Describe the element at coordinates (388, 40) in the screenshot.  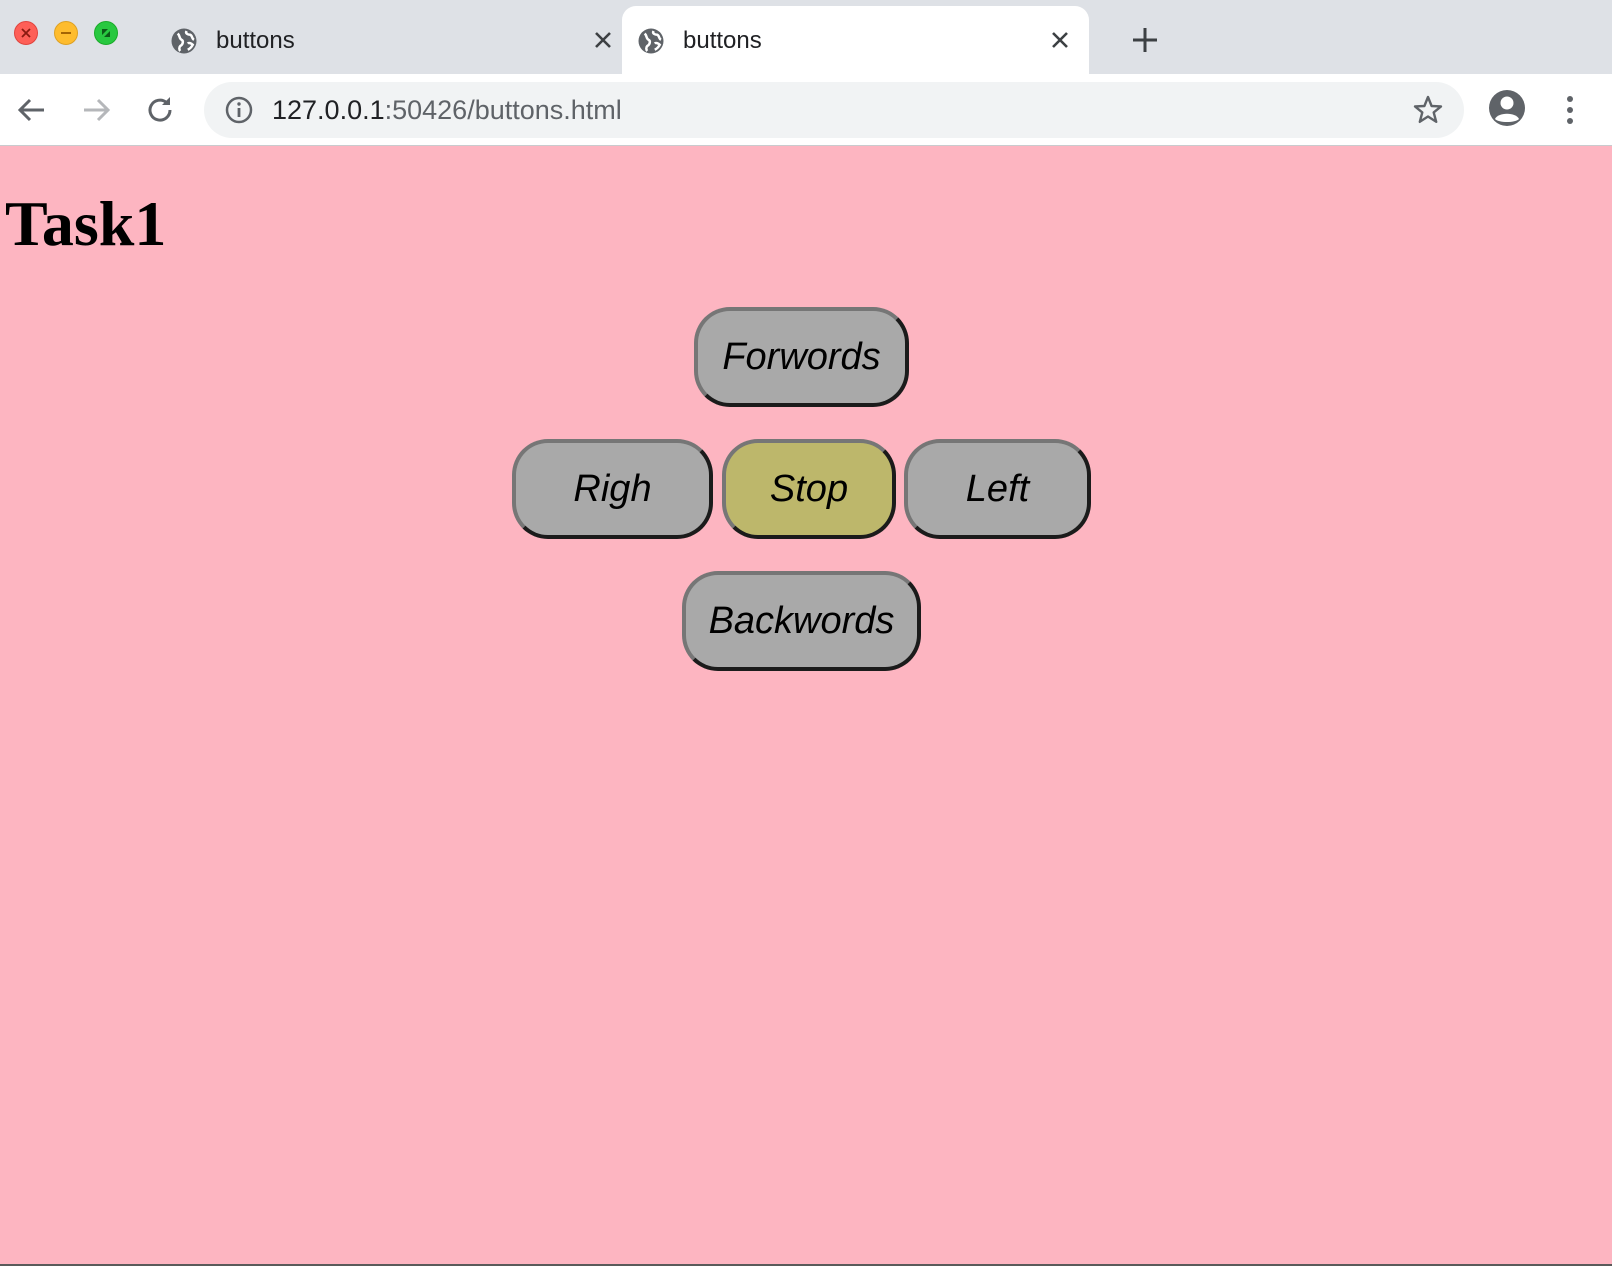
I see `tab-buttons-inactive: buttons` at that location.